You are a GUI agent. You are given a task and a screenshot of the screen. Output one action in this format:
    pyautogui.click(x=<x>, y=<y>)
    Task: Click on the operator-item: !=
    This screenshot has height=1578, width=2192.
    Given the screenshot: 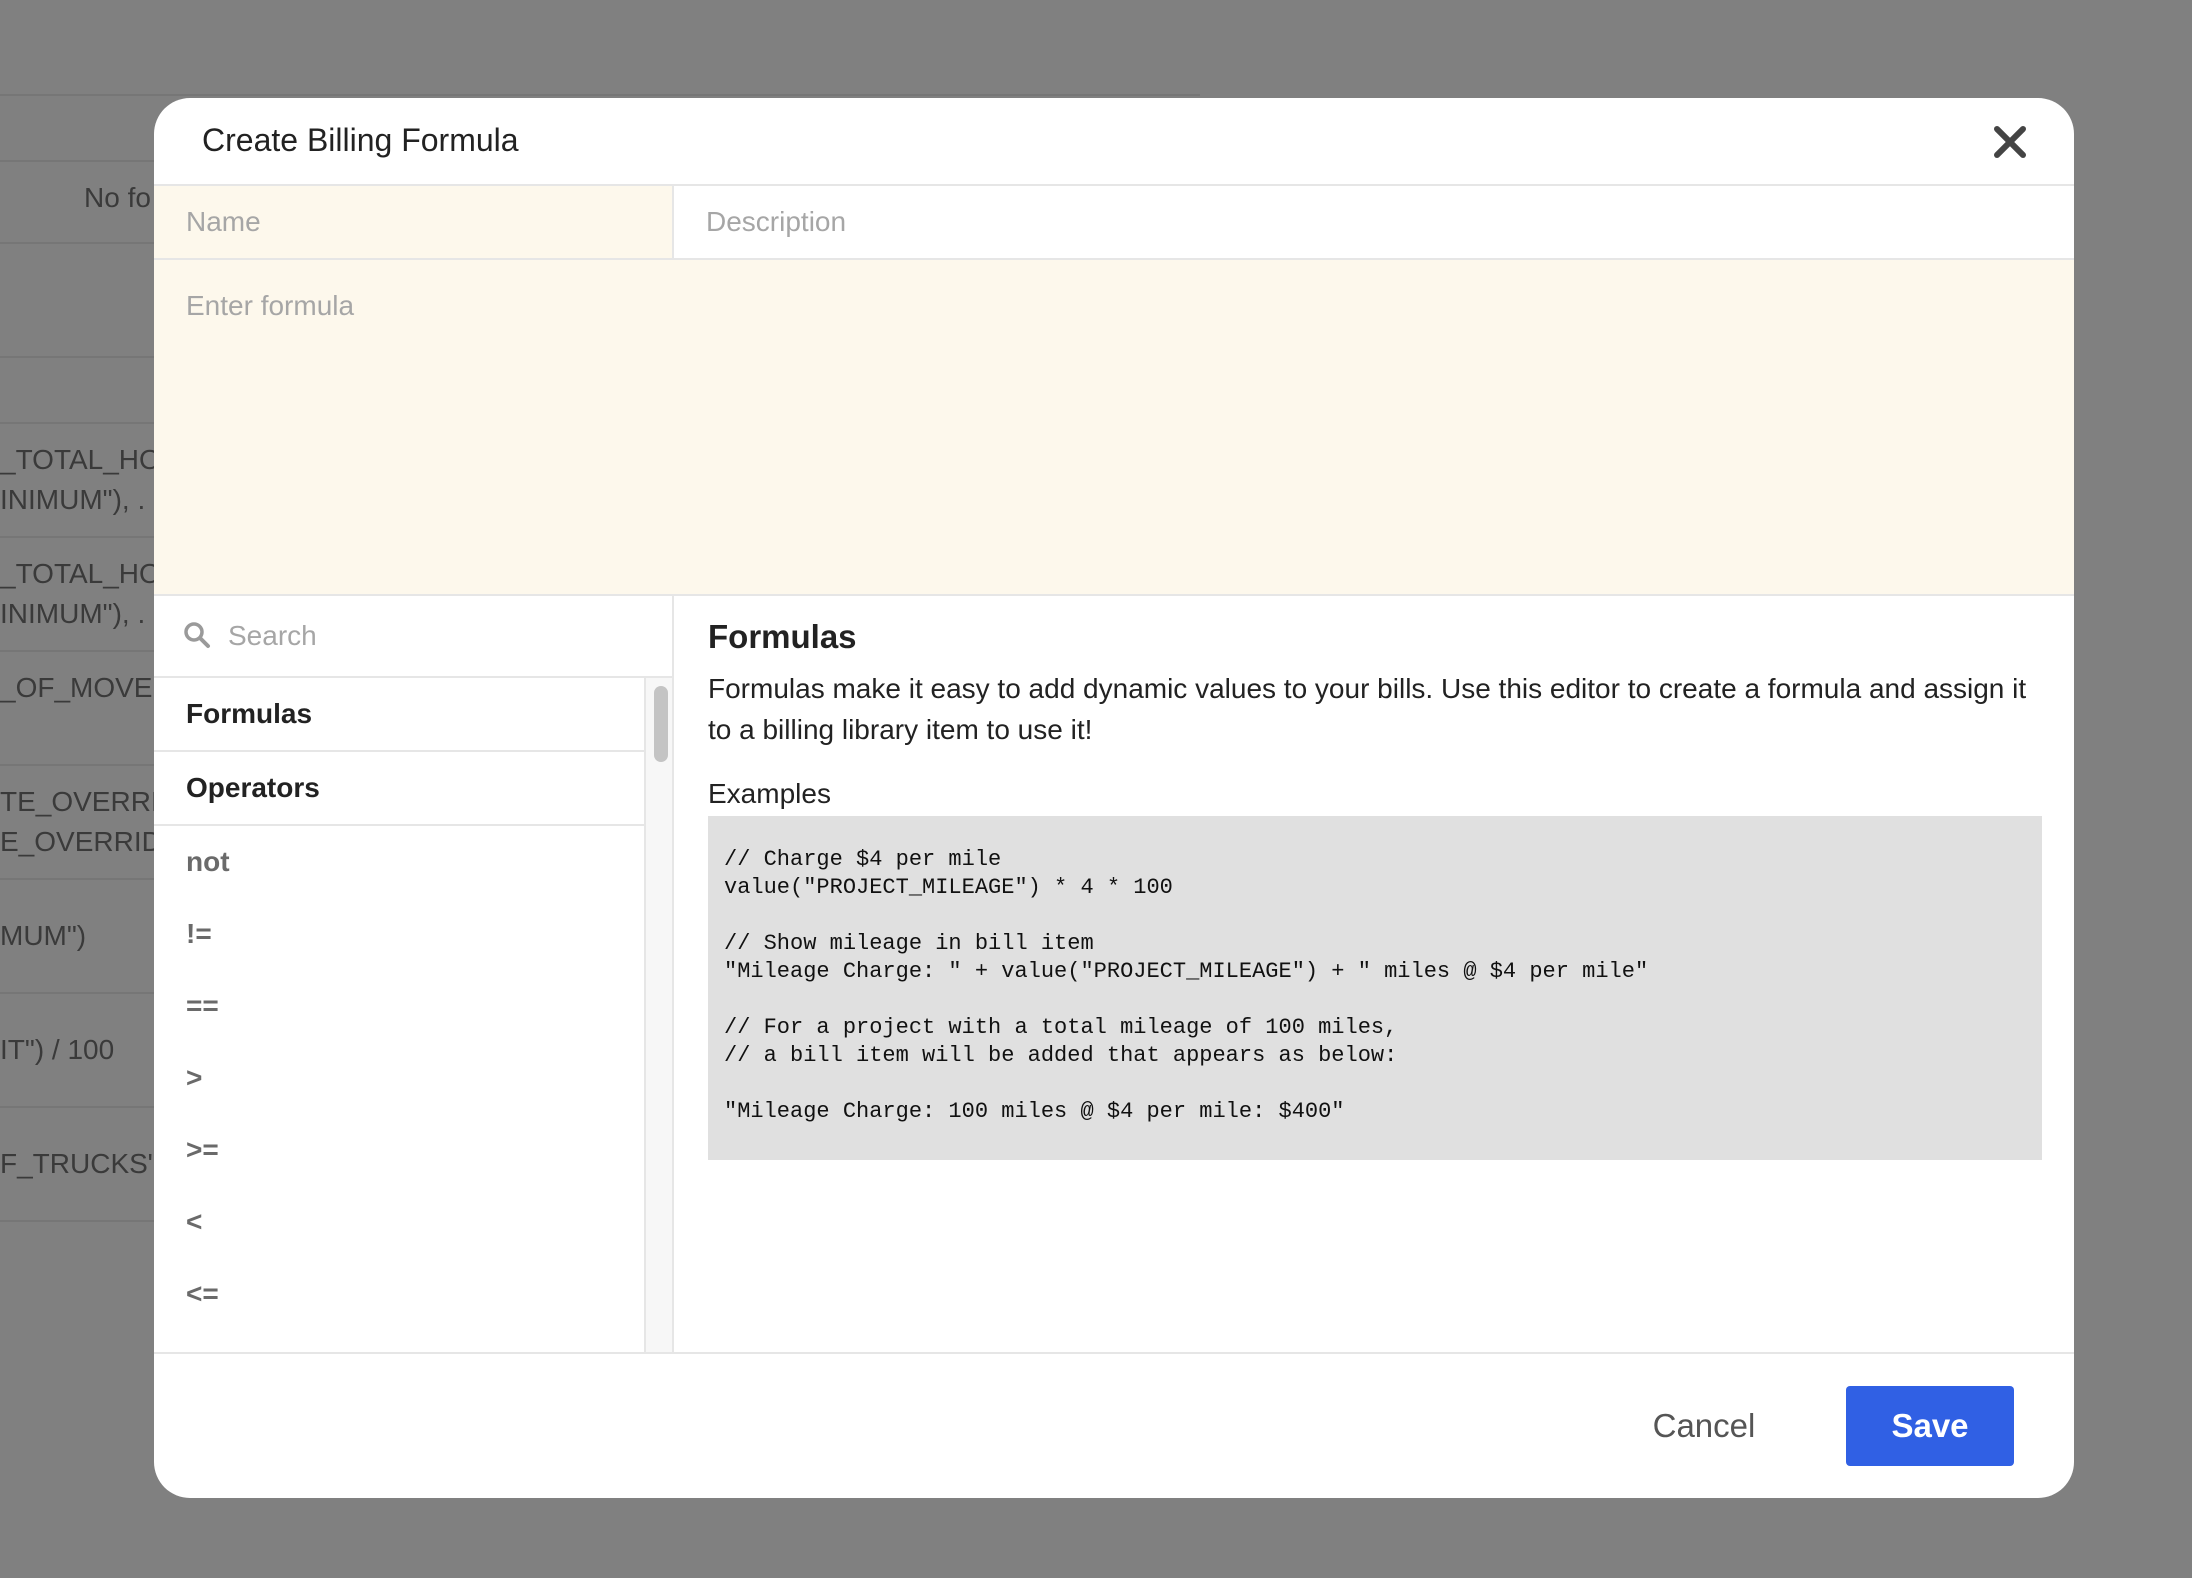 What is the action you would take?
    pyautogui.click(x=399, y=934)
    